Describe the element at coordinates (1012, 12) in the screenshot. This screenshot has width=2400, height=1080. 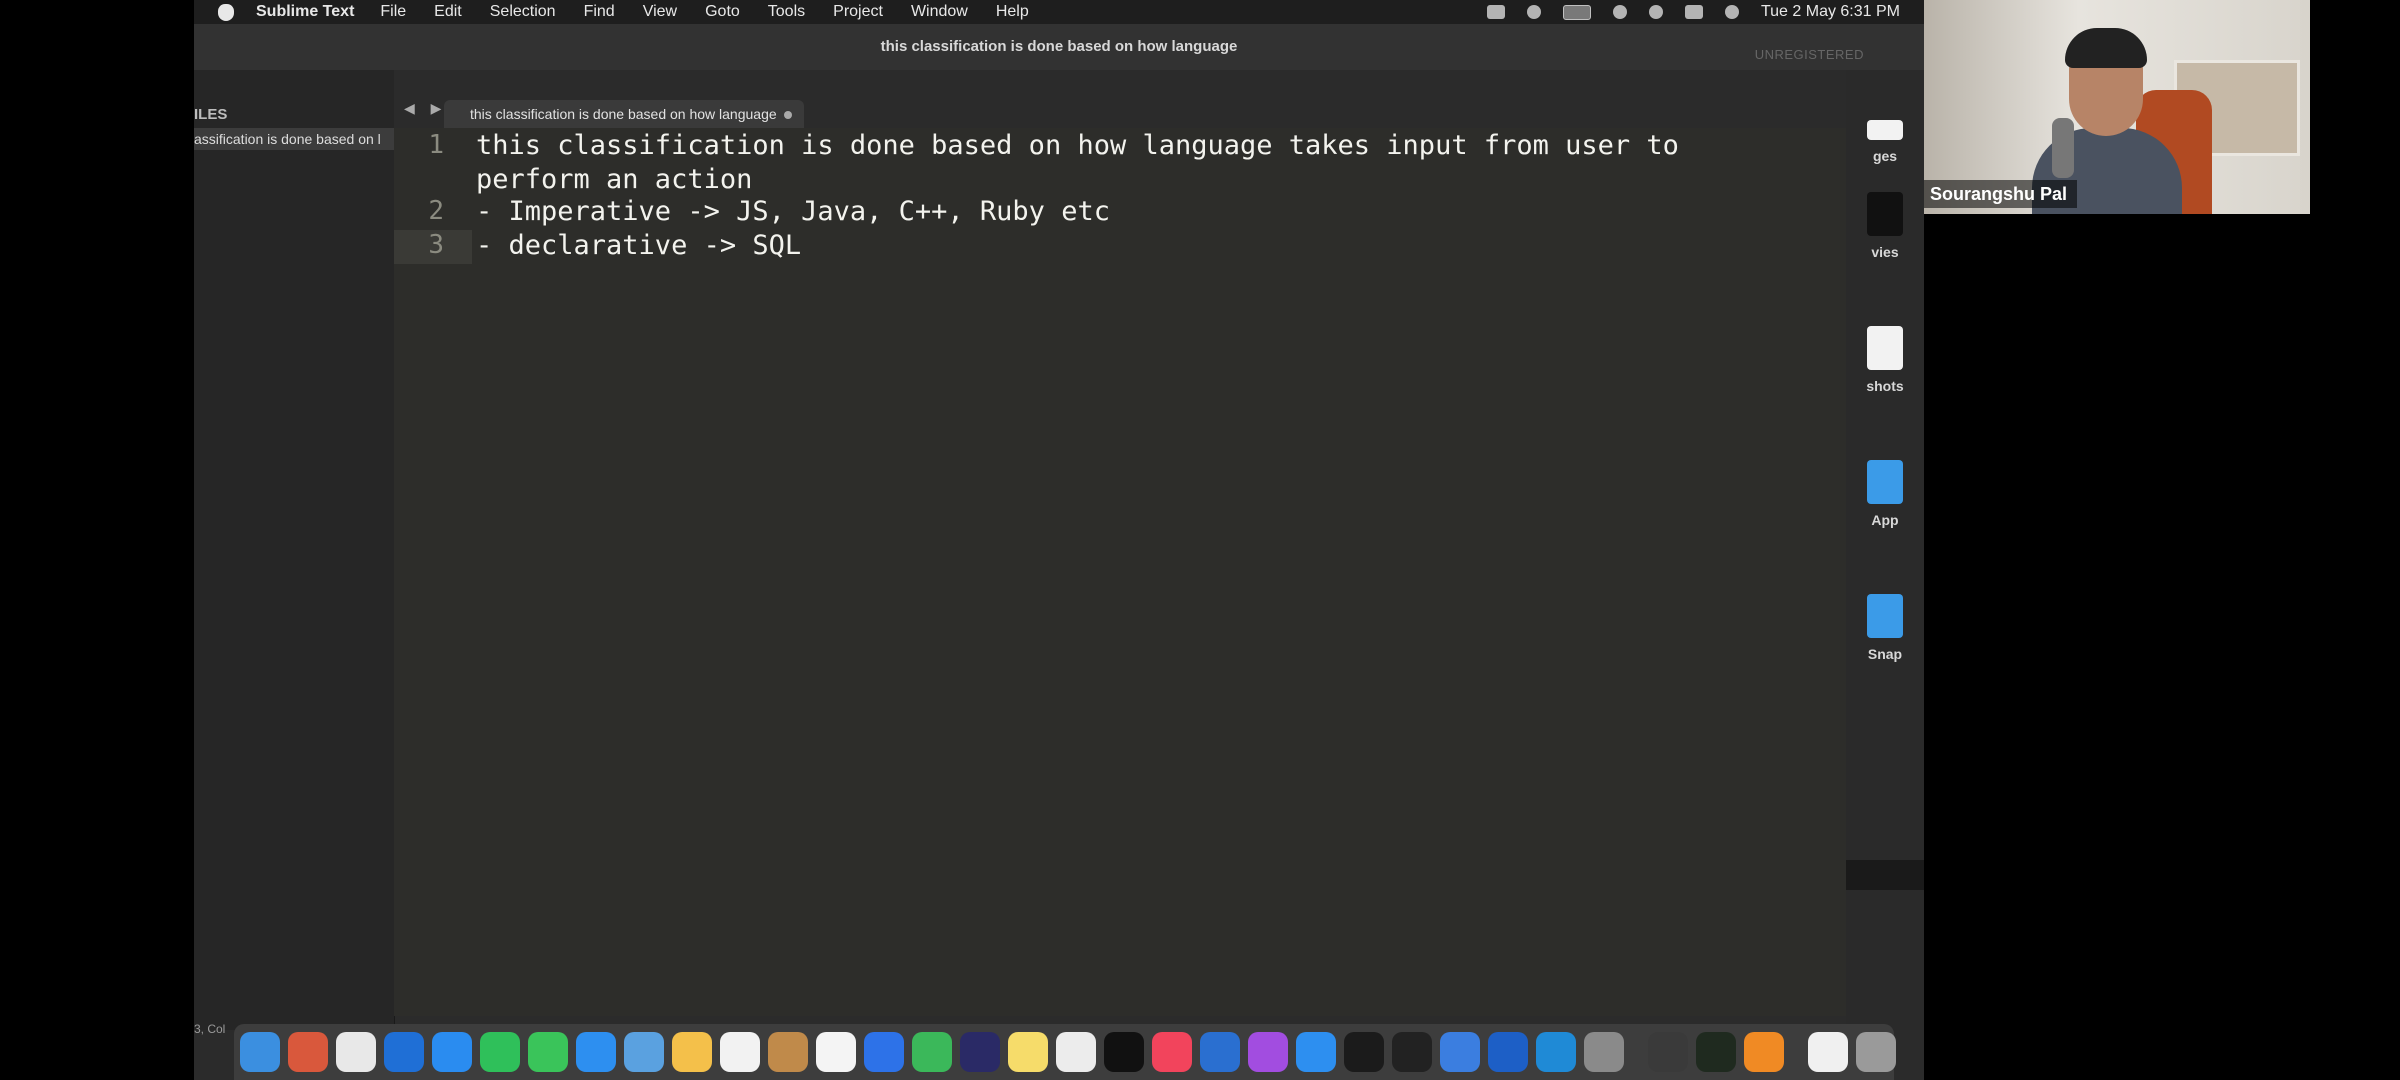
I see `menu-help: Help` at that location.